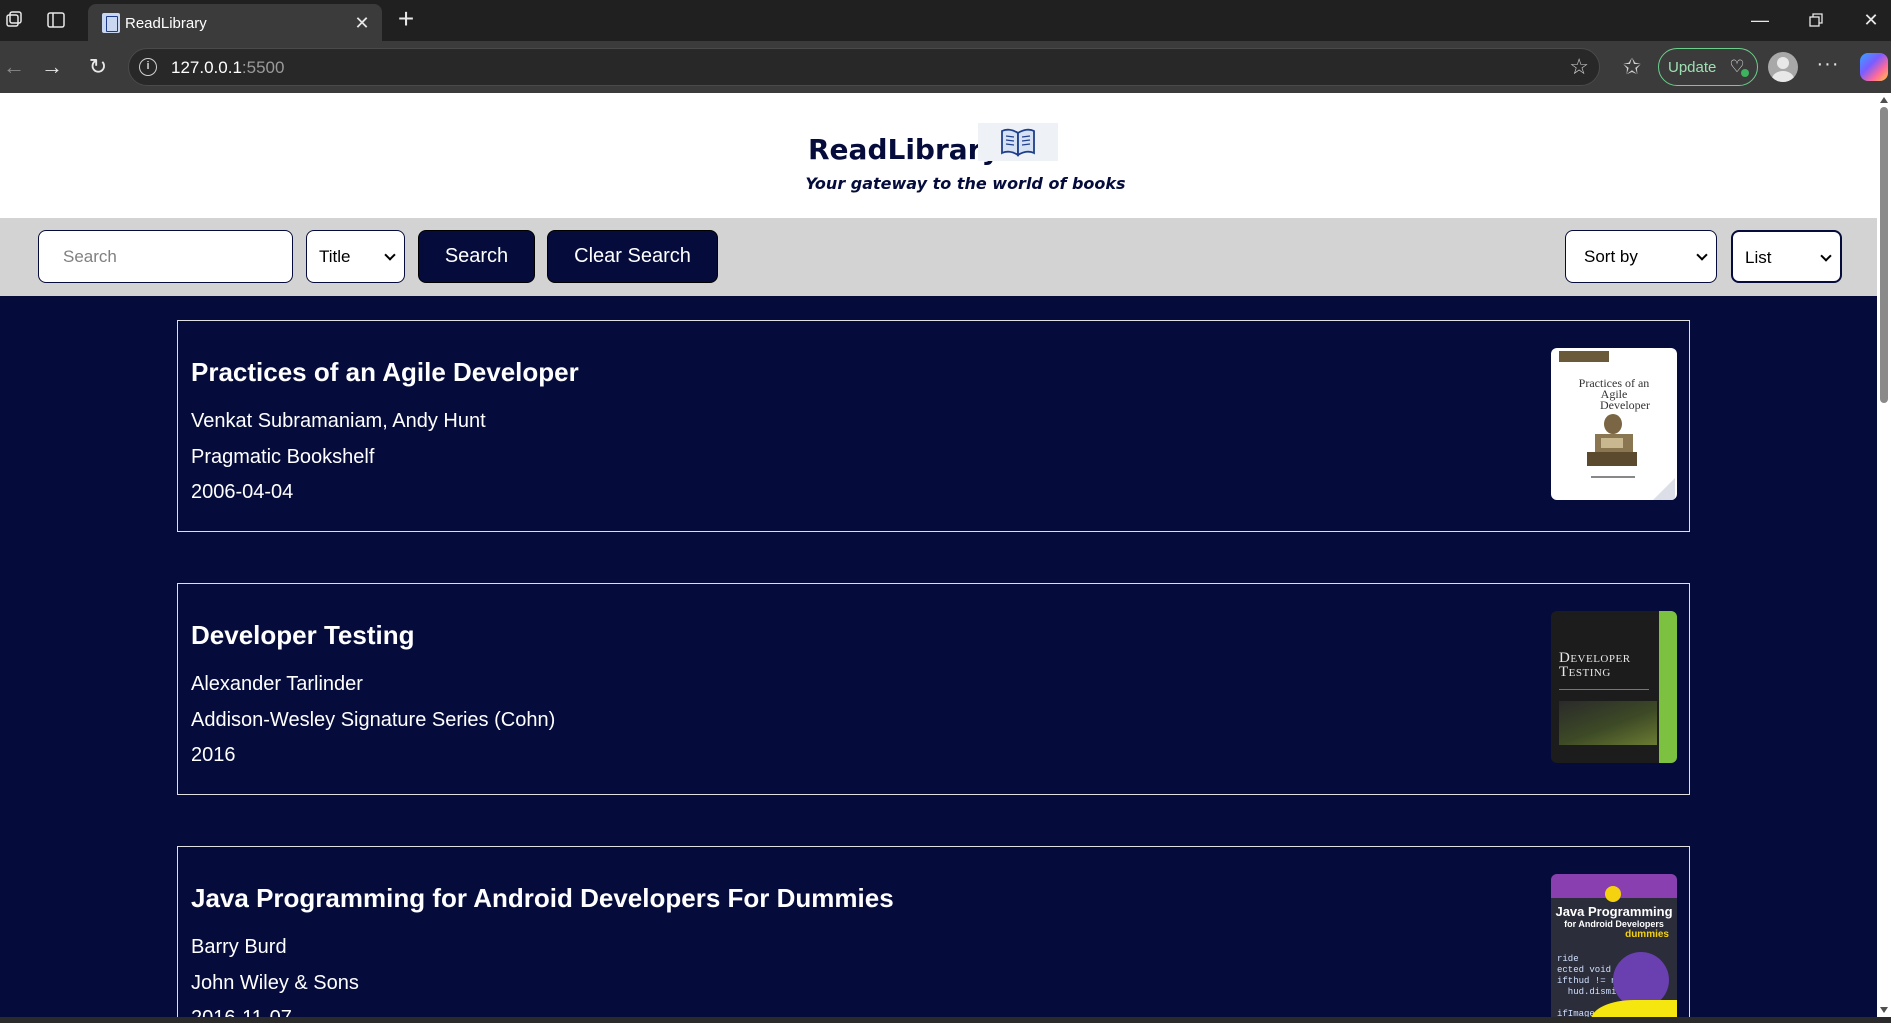 This screenshot has height=1023, width=1891. I want to click on scroll-thumb, so click(1884, 255).